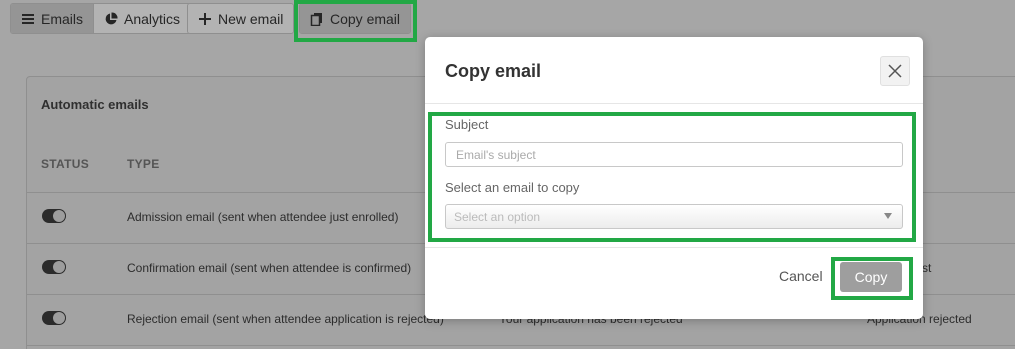 This screenshot has height=349, width=1015. Describe the element at coordinates (65, 164) in the screenshot. I see `column-header-status: STATUS` at that location.